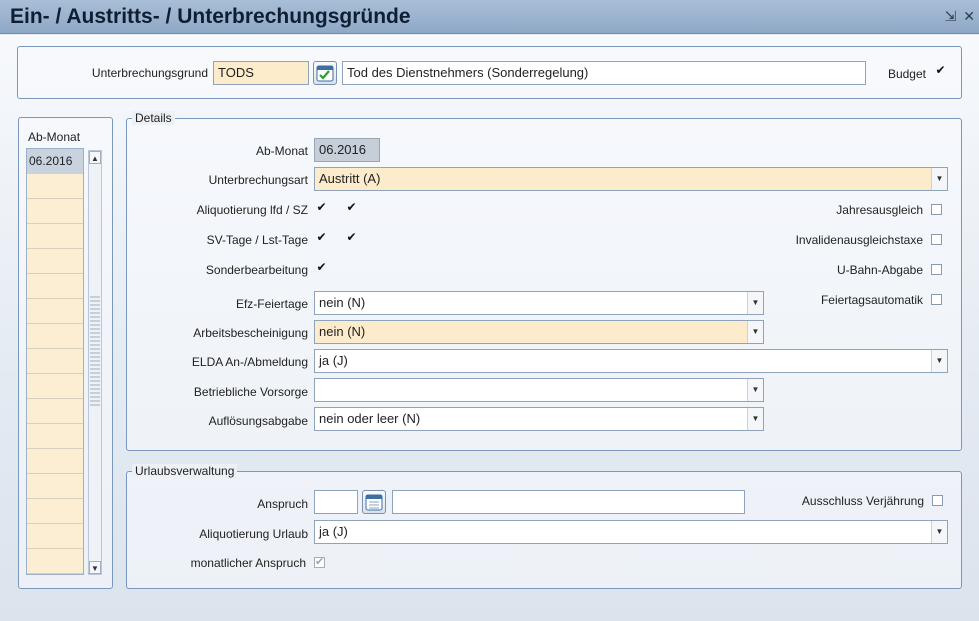 This screenshot has width=979, height=621. Describe the element at coordinates (185, 471) in the screenshot. I see `urlaub-legend: Urlaubsverwaltung` at that location.